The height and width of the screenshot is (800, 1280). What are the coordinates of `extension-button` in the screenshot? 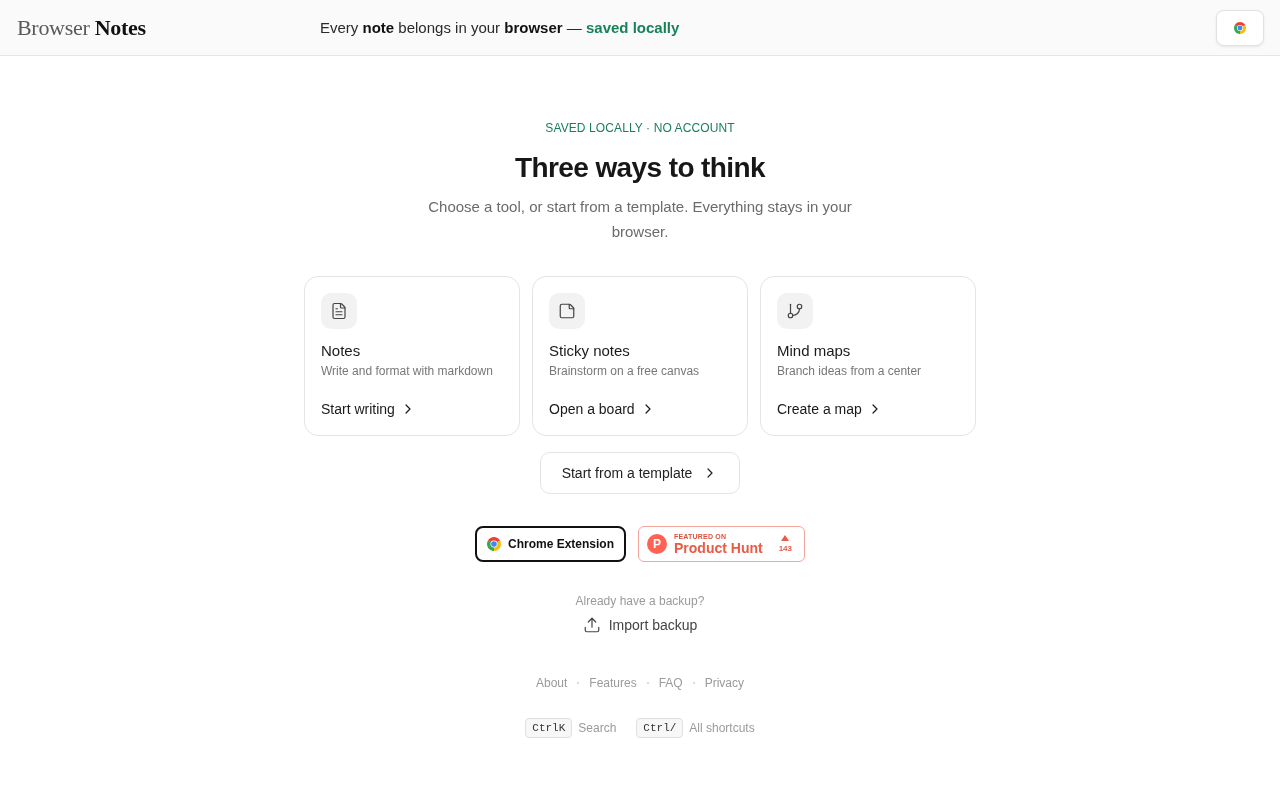 It's located at (1240, 27).